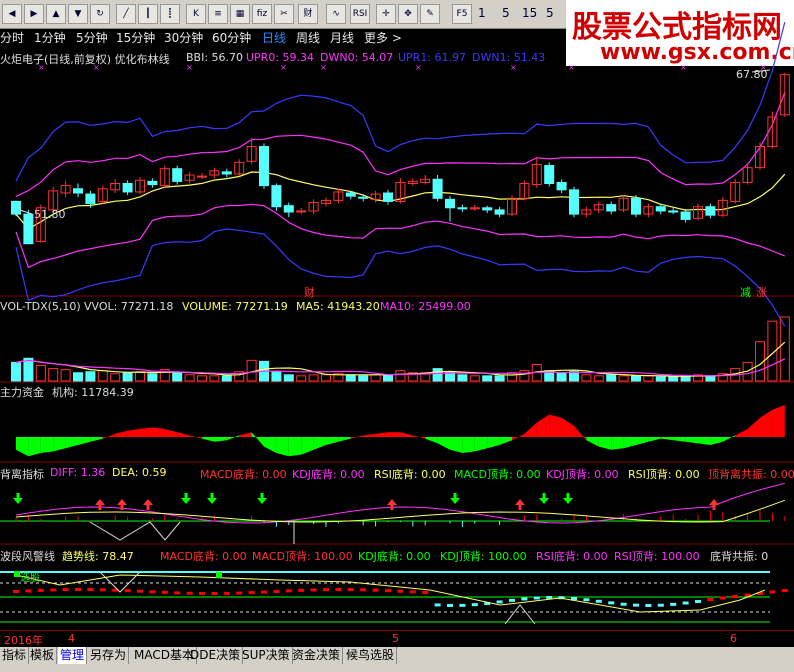  What do you see at coordinates (309, 292) in the screenshot?
I see `event-cai-label: 财` at bounding box center [309, 292].